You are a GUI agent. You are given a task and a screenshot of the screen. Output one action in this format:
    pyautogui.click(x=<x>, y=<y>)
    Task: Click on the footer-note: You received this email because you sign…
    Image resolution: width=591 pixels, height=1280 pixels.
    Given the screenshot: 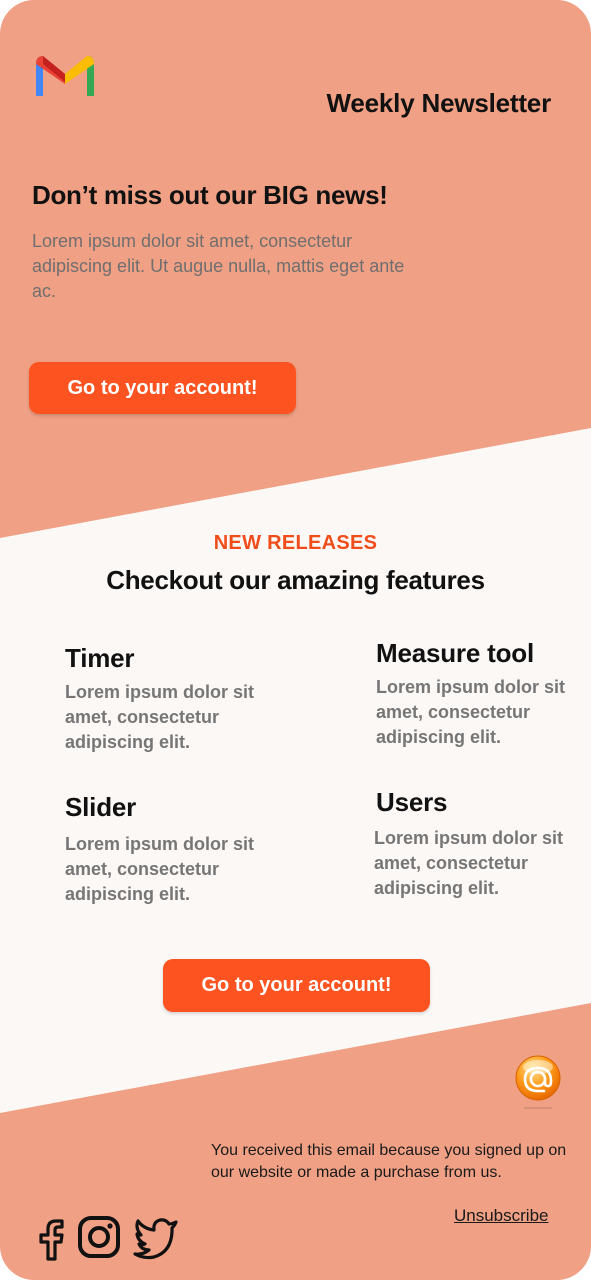 What is the action you would take?
    pyautogui.click(x=389, y=1161)
    